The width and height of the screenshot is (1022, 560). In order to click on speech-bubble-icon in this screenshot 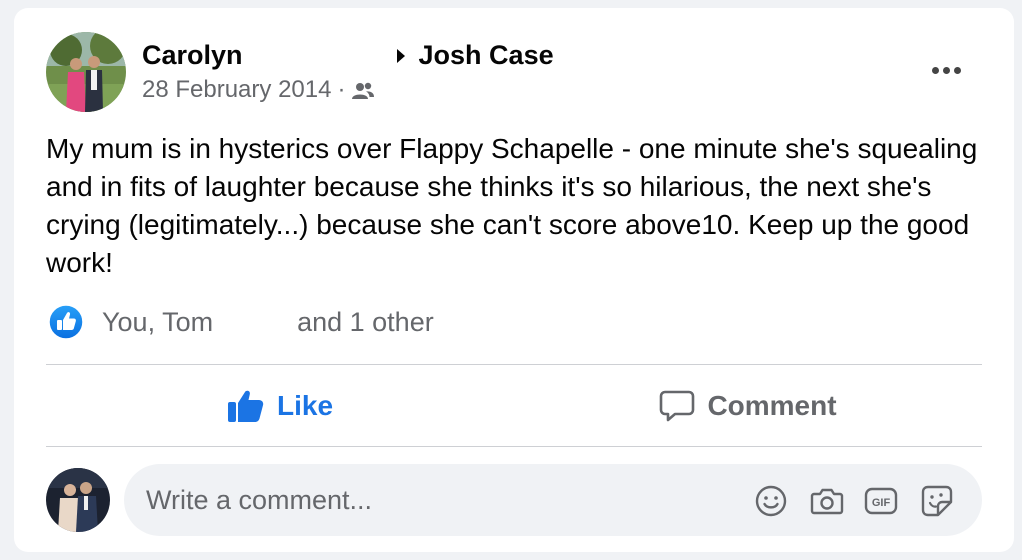, I will do `click(677, 406)`.